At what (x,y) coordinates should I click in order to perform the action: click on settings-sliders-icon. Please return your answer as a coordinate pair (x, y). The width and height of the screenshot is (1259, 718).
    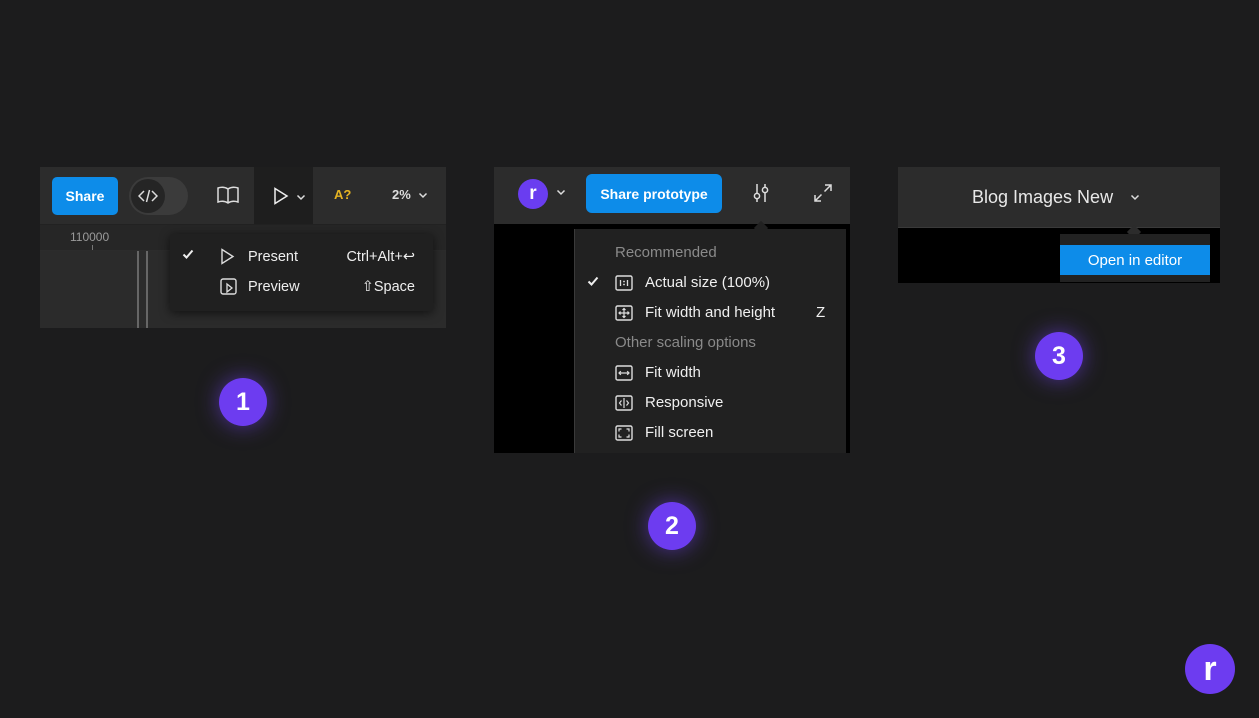
    Looking at the image, I should click on (761, 193).